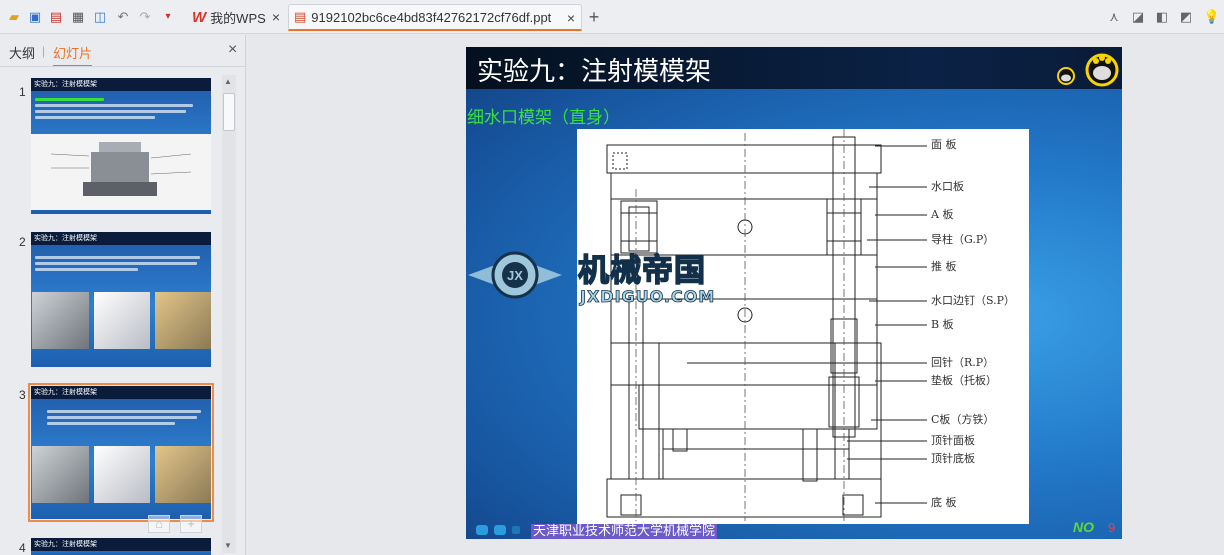 The image size is (1224, 555). I want to click on redo-icon: ↷, so click(145, 17).